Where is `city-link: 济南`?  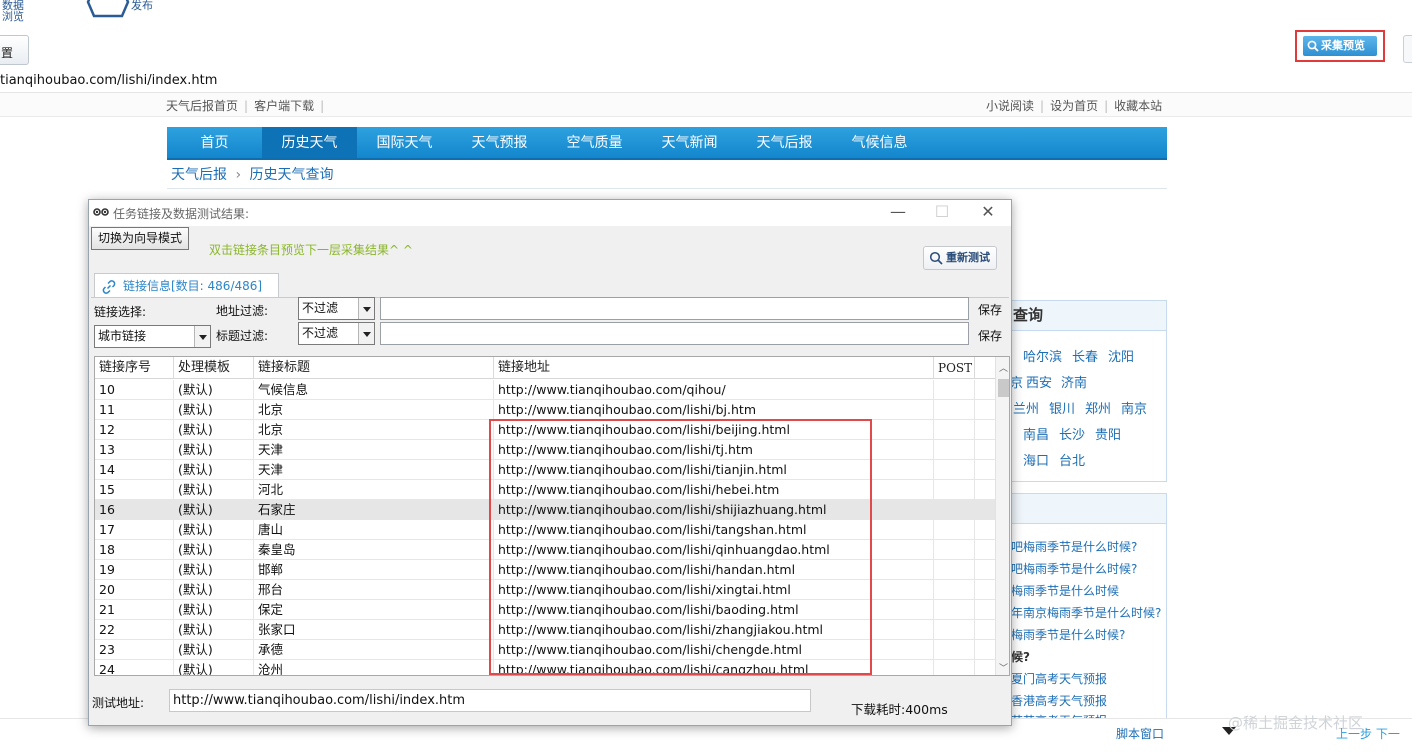
city-link: 济南 is located at coordinates (1074, 381).